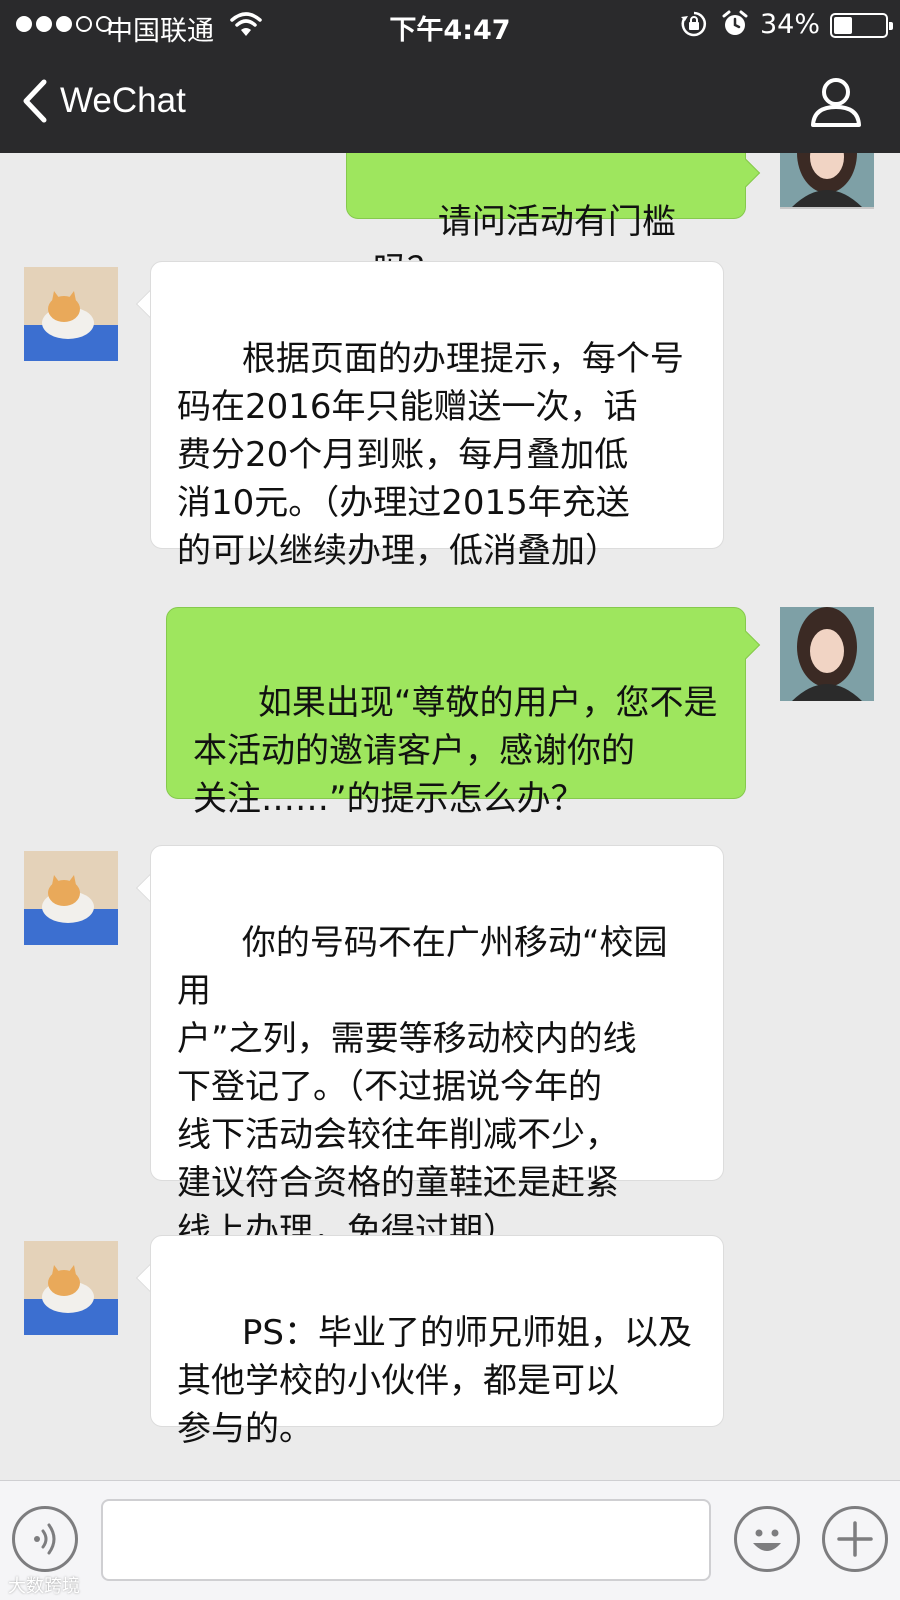  I want to click on status-bar: 中国联通 下午4:47 34%, so click(450, 25).